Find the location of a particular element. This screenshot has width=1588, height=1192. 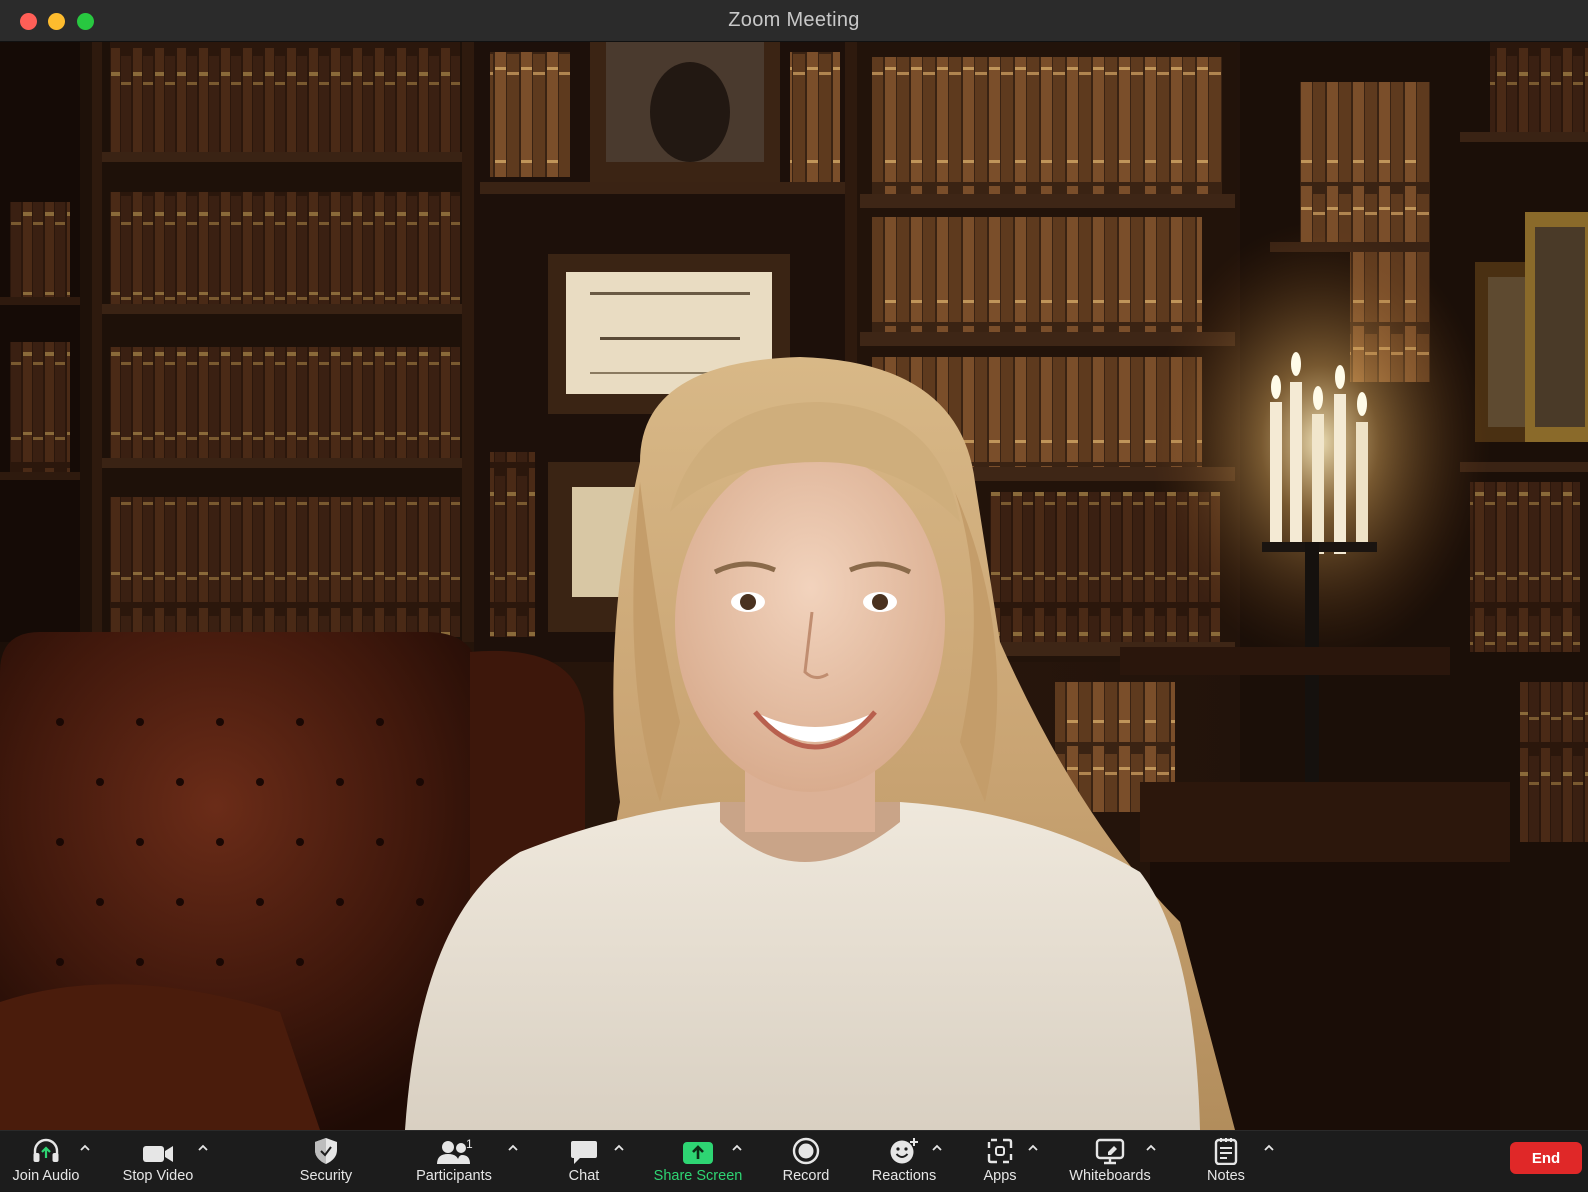

reactions-label: Reactions is located at coordinates (904, 1176).